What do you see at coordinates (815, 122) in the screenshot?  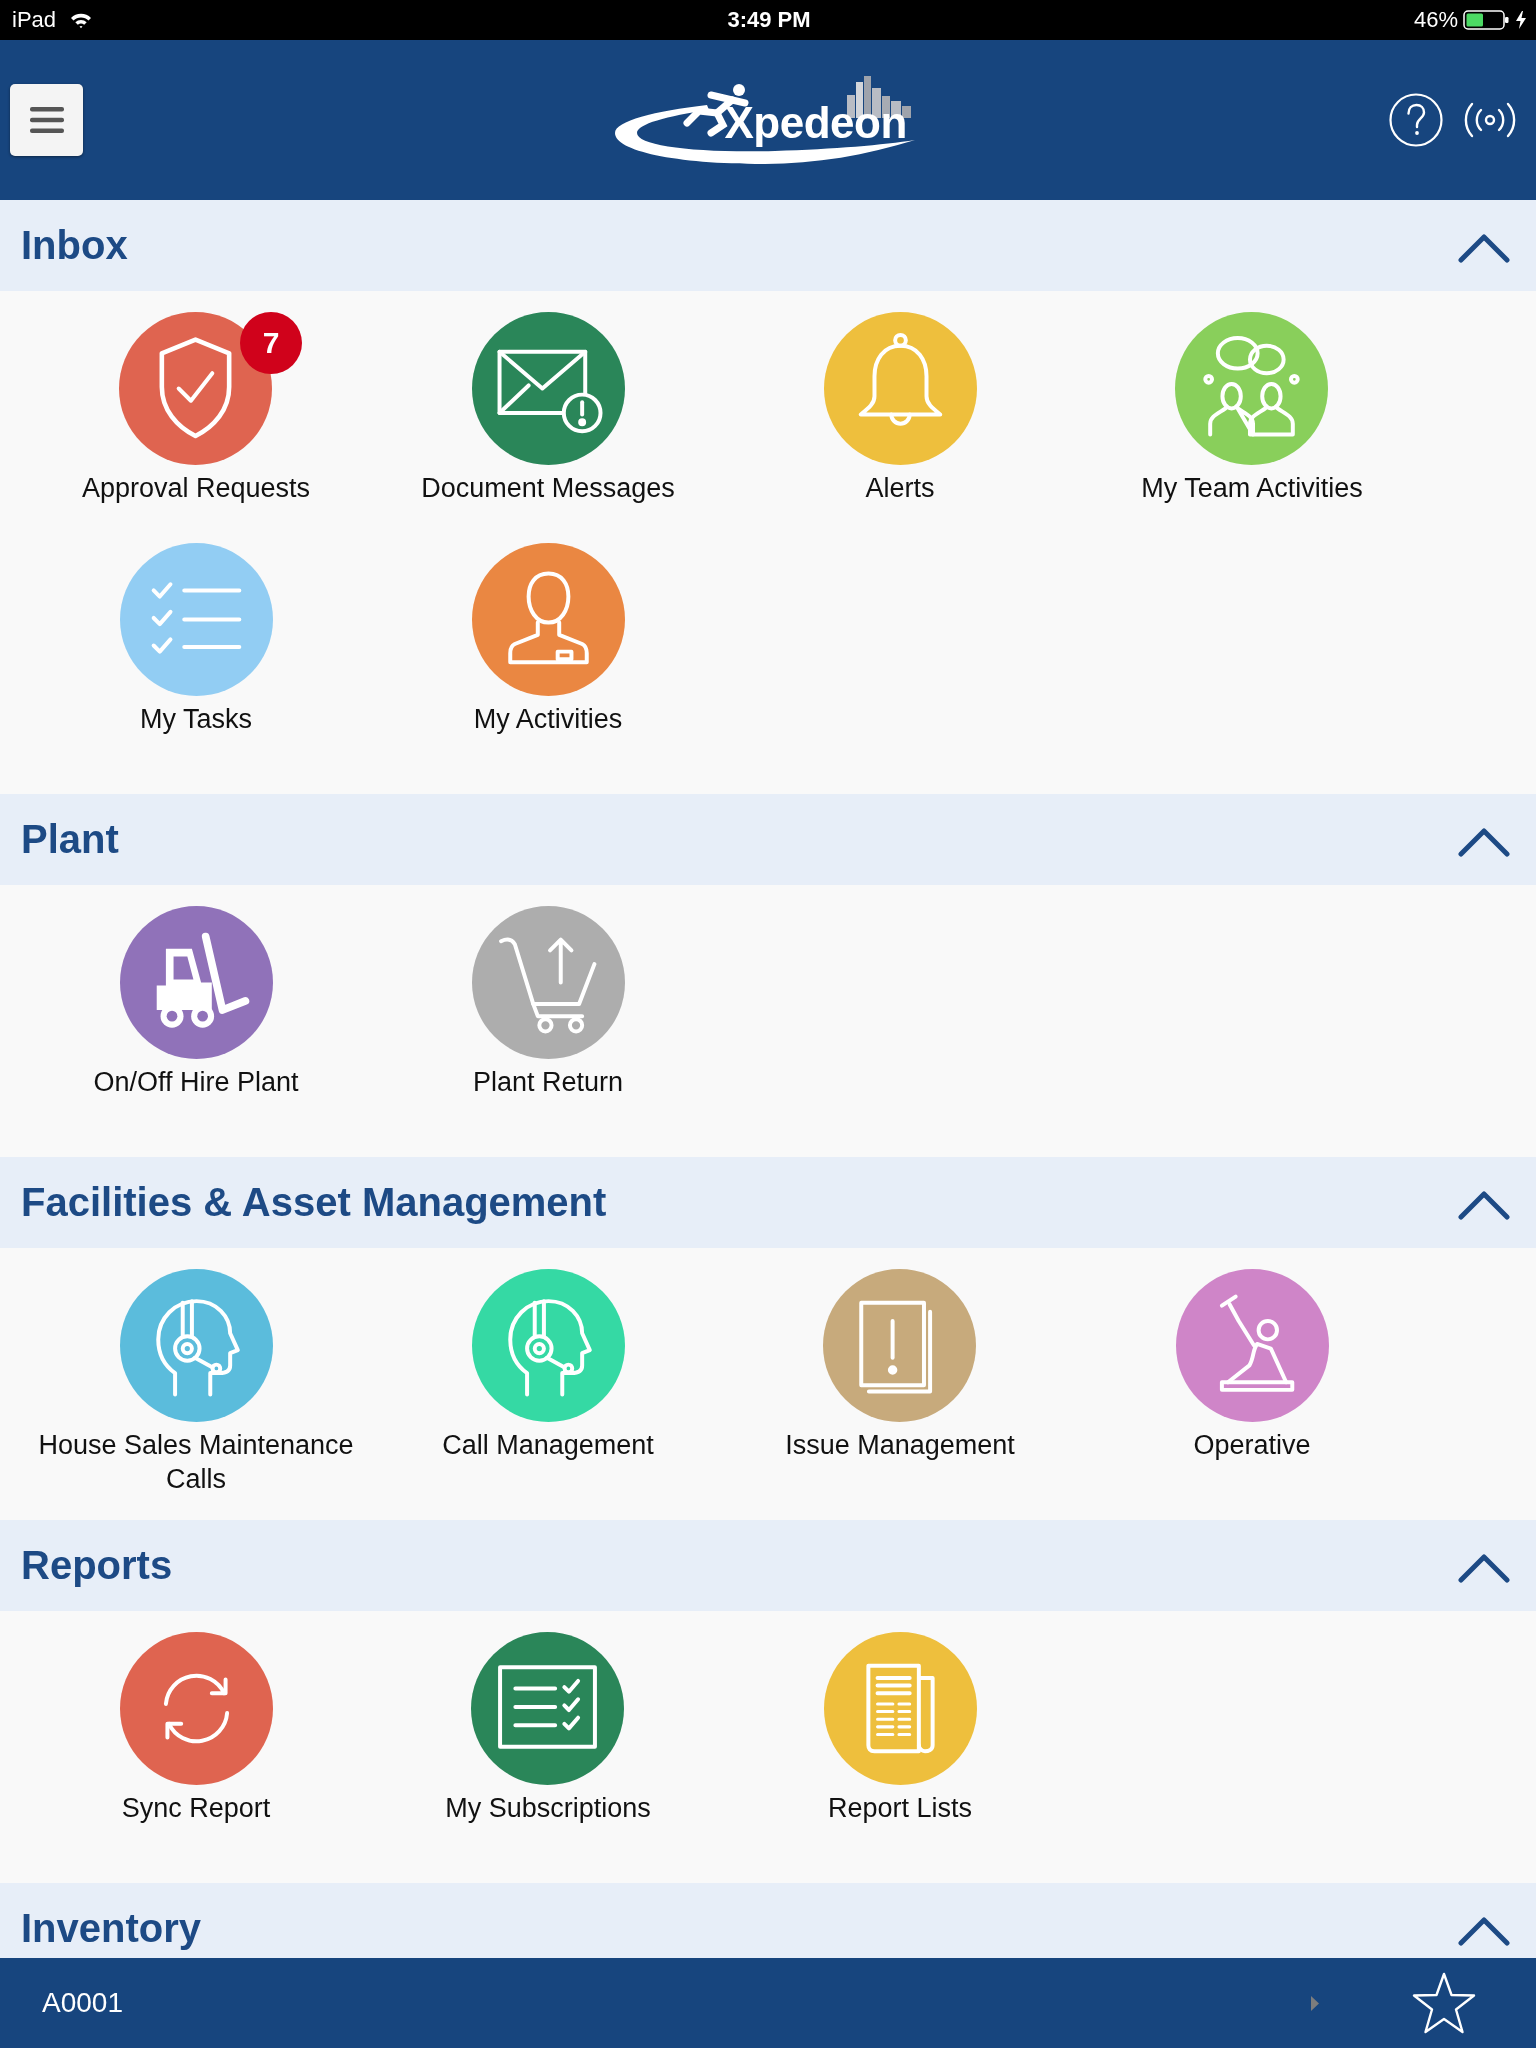 I see `logo-text: Xpedeon` at bounding box center [815, 122].